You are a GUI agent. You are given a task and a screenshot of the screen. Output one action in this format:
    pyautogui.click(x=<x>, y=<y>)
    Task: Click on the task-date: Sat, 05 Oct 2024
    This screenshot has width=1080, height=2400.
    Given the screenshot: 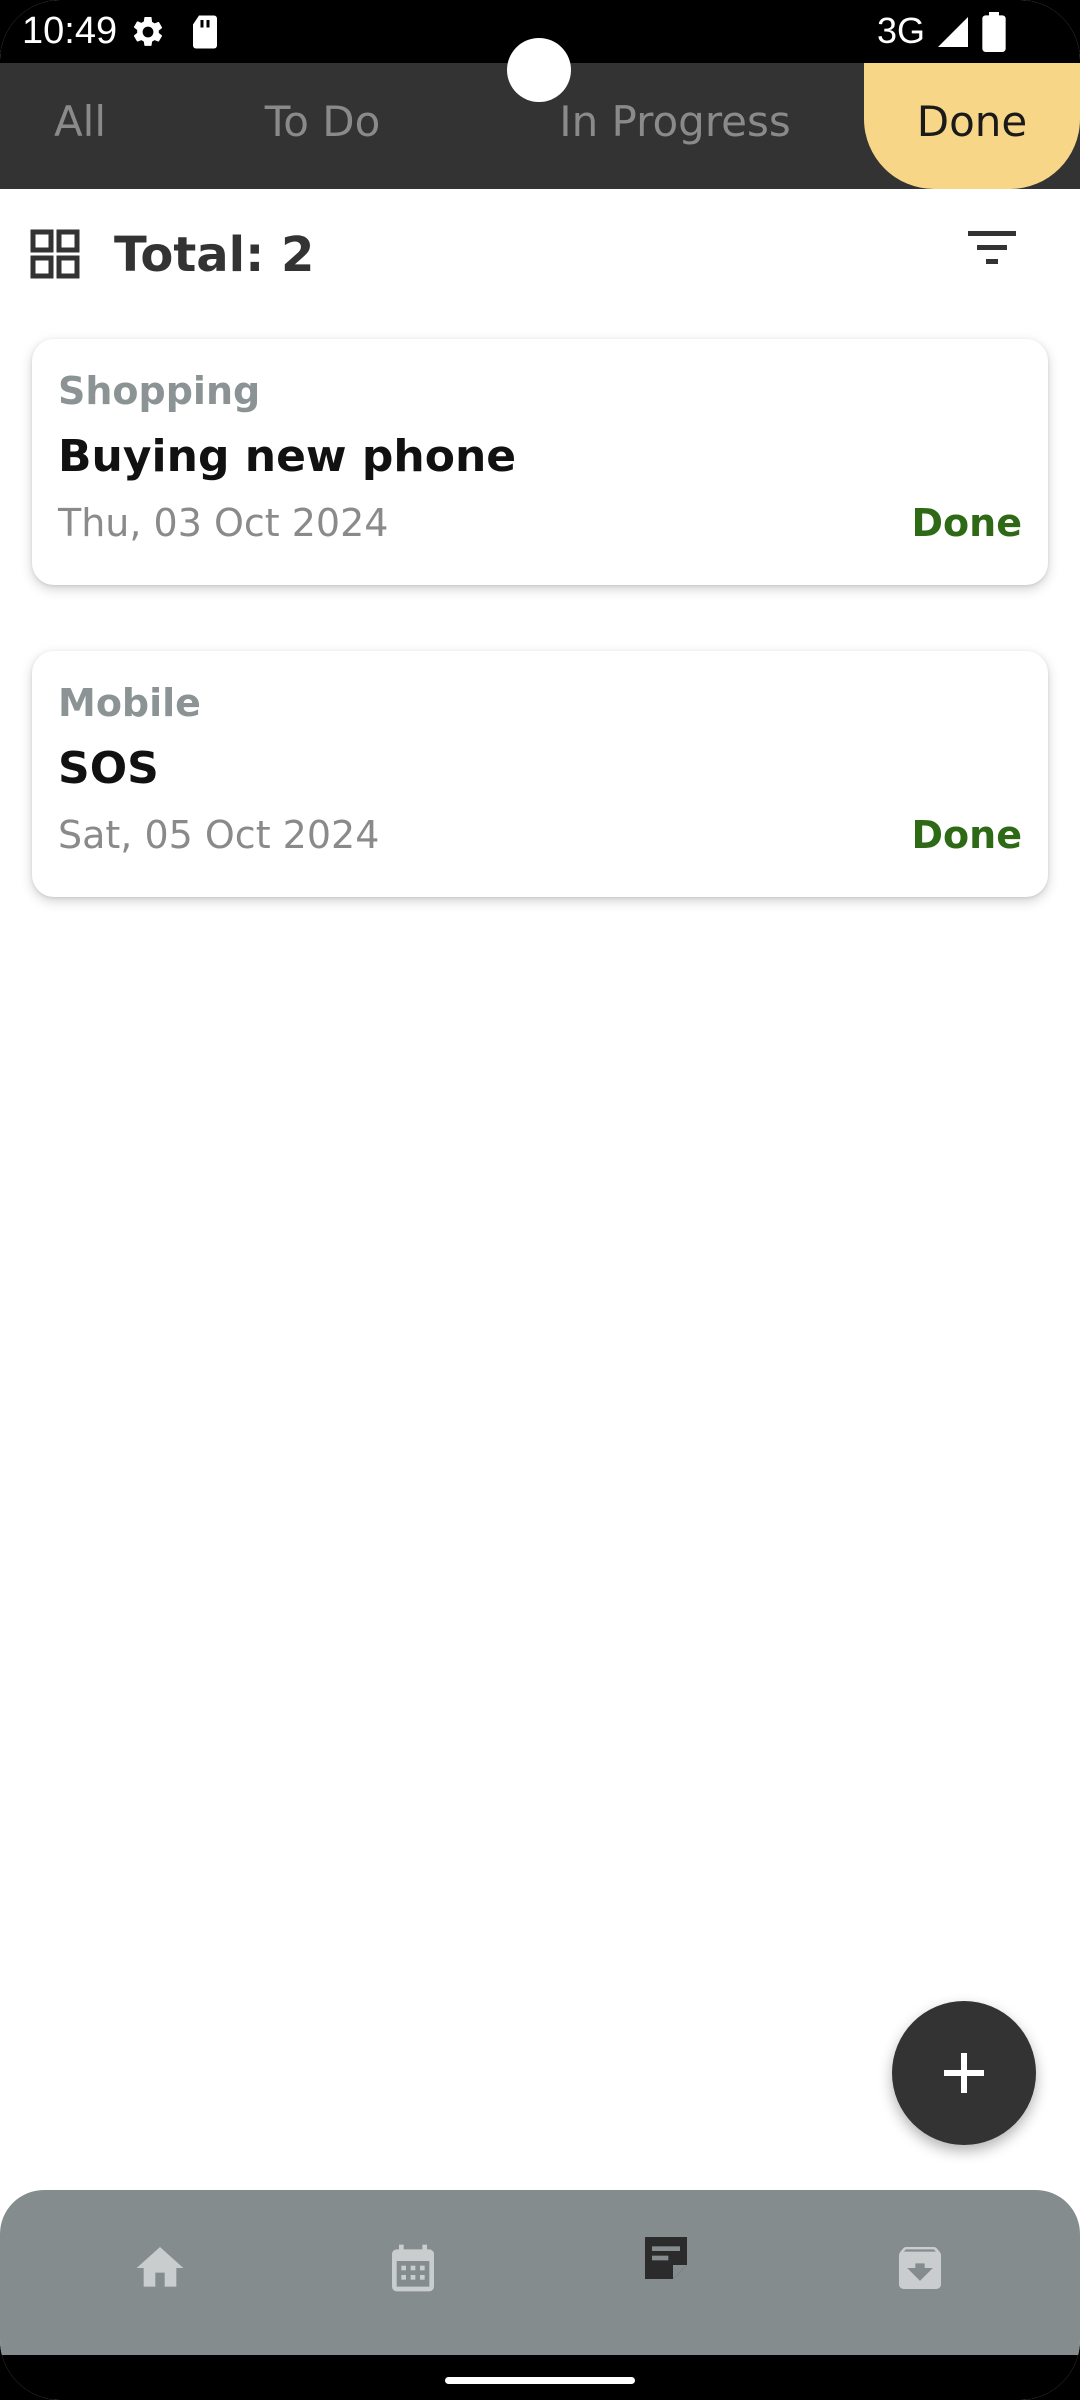 What is the action you would take?
    pyautogui.click(x=219, y=835)
    